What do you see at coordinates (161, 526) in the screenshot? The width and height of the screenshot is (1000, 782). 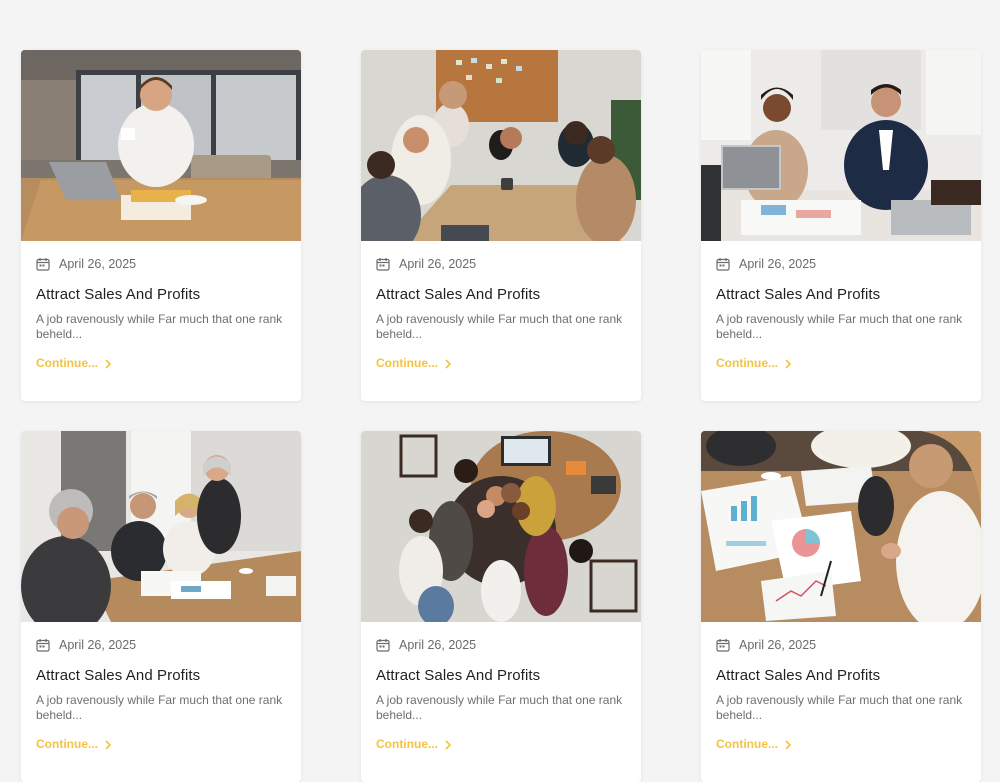 I see `boardroom-presentation-photo` at bounding box center [161, 526].